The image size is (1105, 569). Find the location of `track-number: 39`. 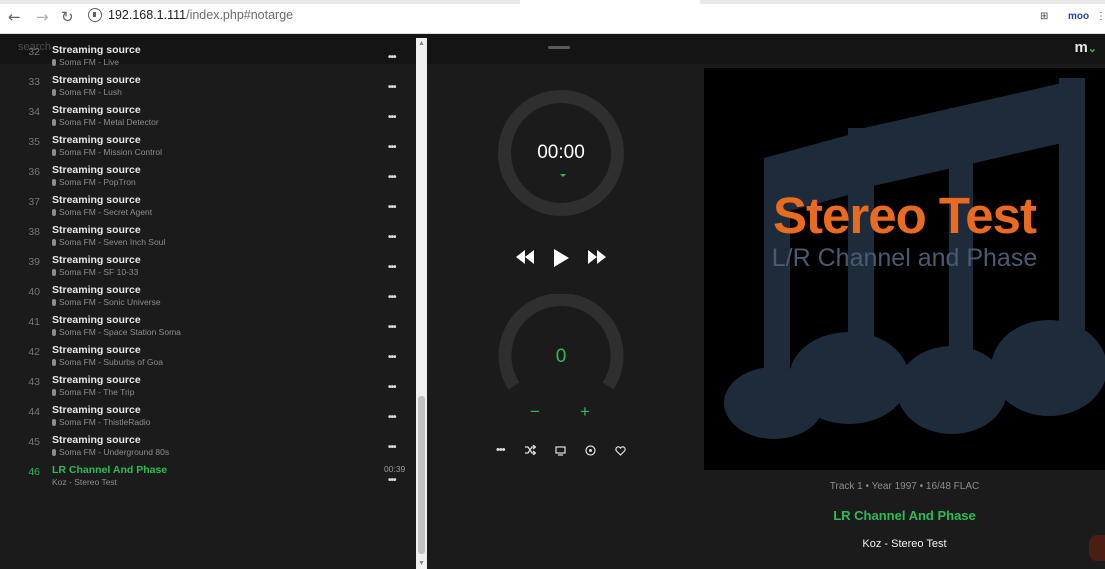

track-number: 39 is located at coordinates (34, 262).